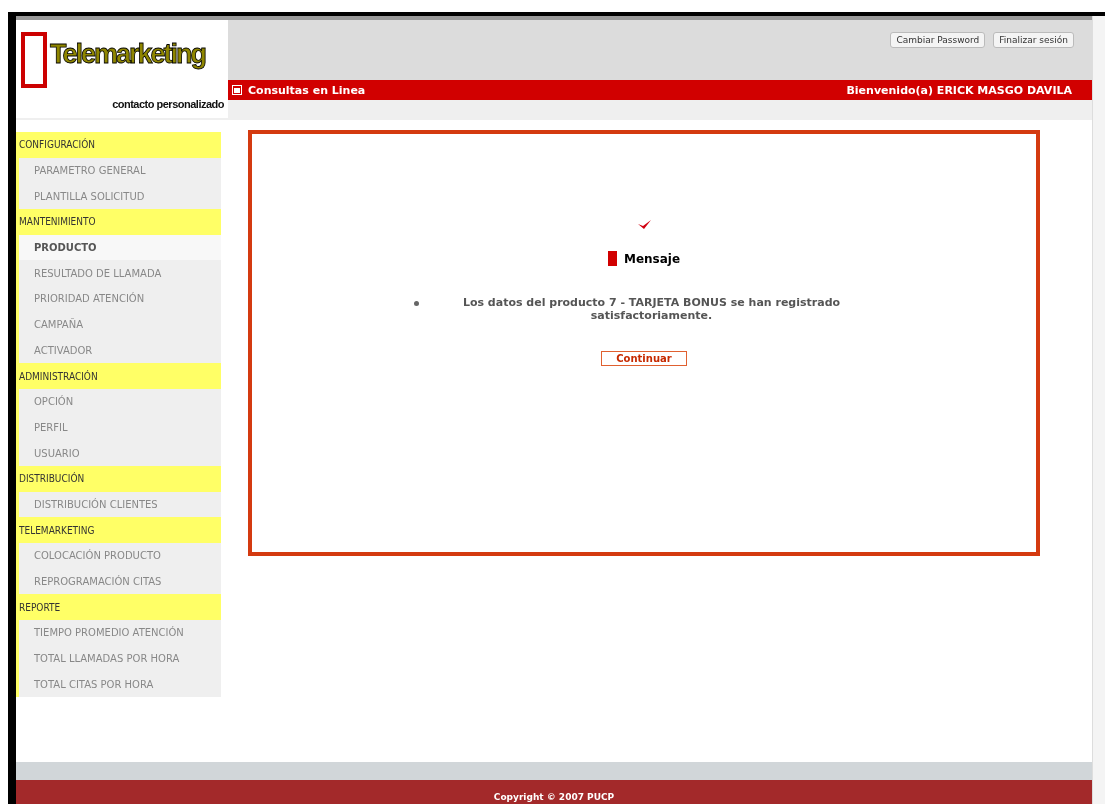 The height and width of the screenshot is (804, 1105). What do you see at coordinates (416, 303) in the screenshot?
I see `bullet-icon` at bounding box center [416, 303].